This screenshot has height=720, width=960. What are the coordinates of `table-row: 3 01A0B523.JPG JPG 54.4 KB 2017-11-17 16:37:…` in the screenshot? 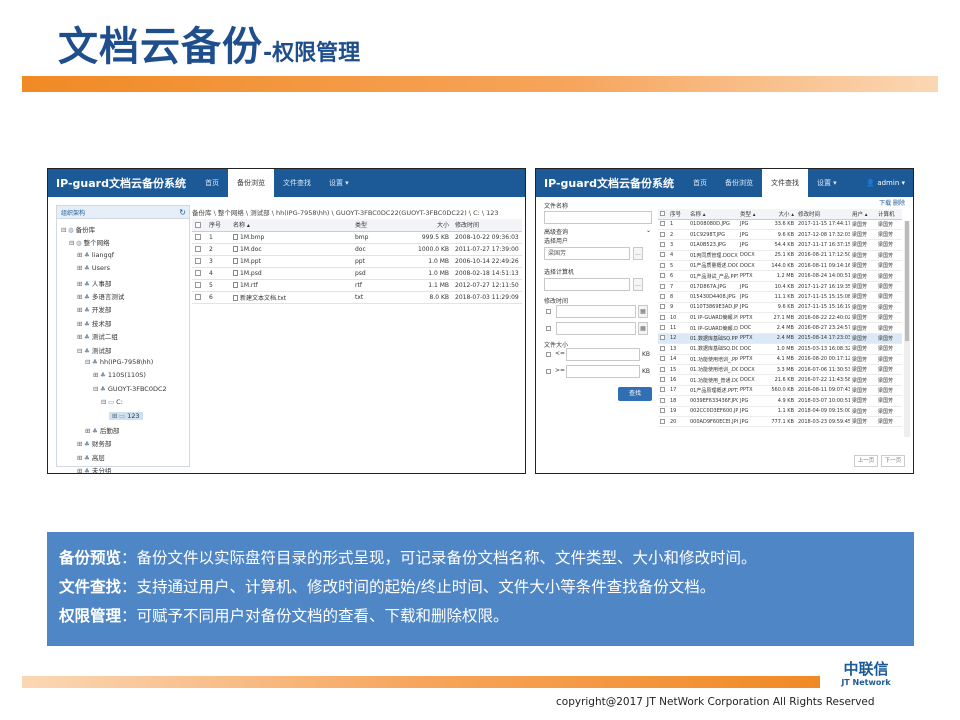 It's located at (780, 245).